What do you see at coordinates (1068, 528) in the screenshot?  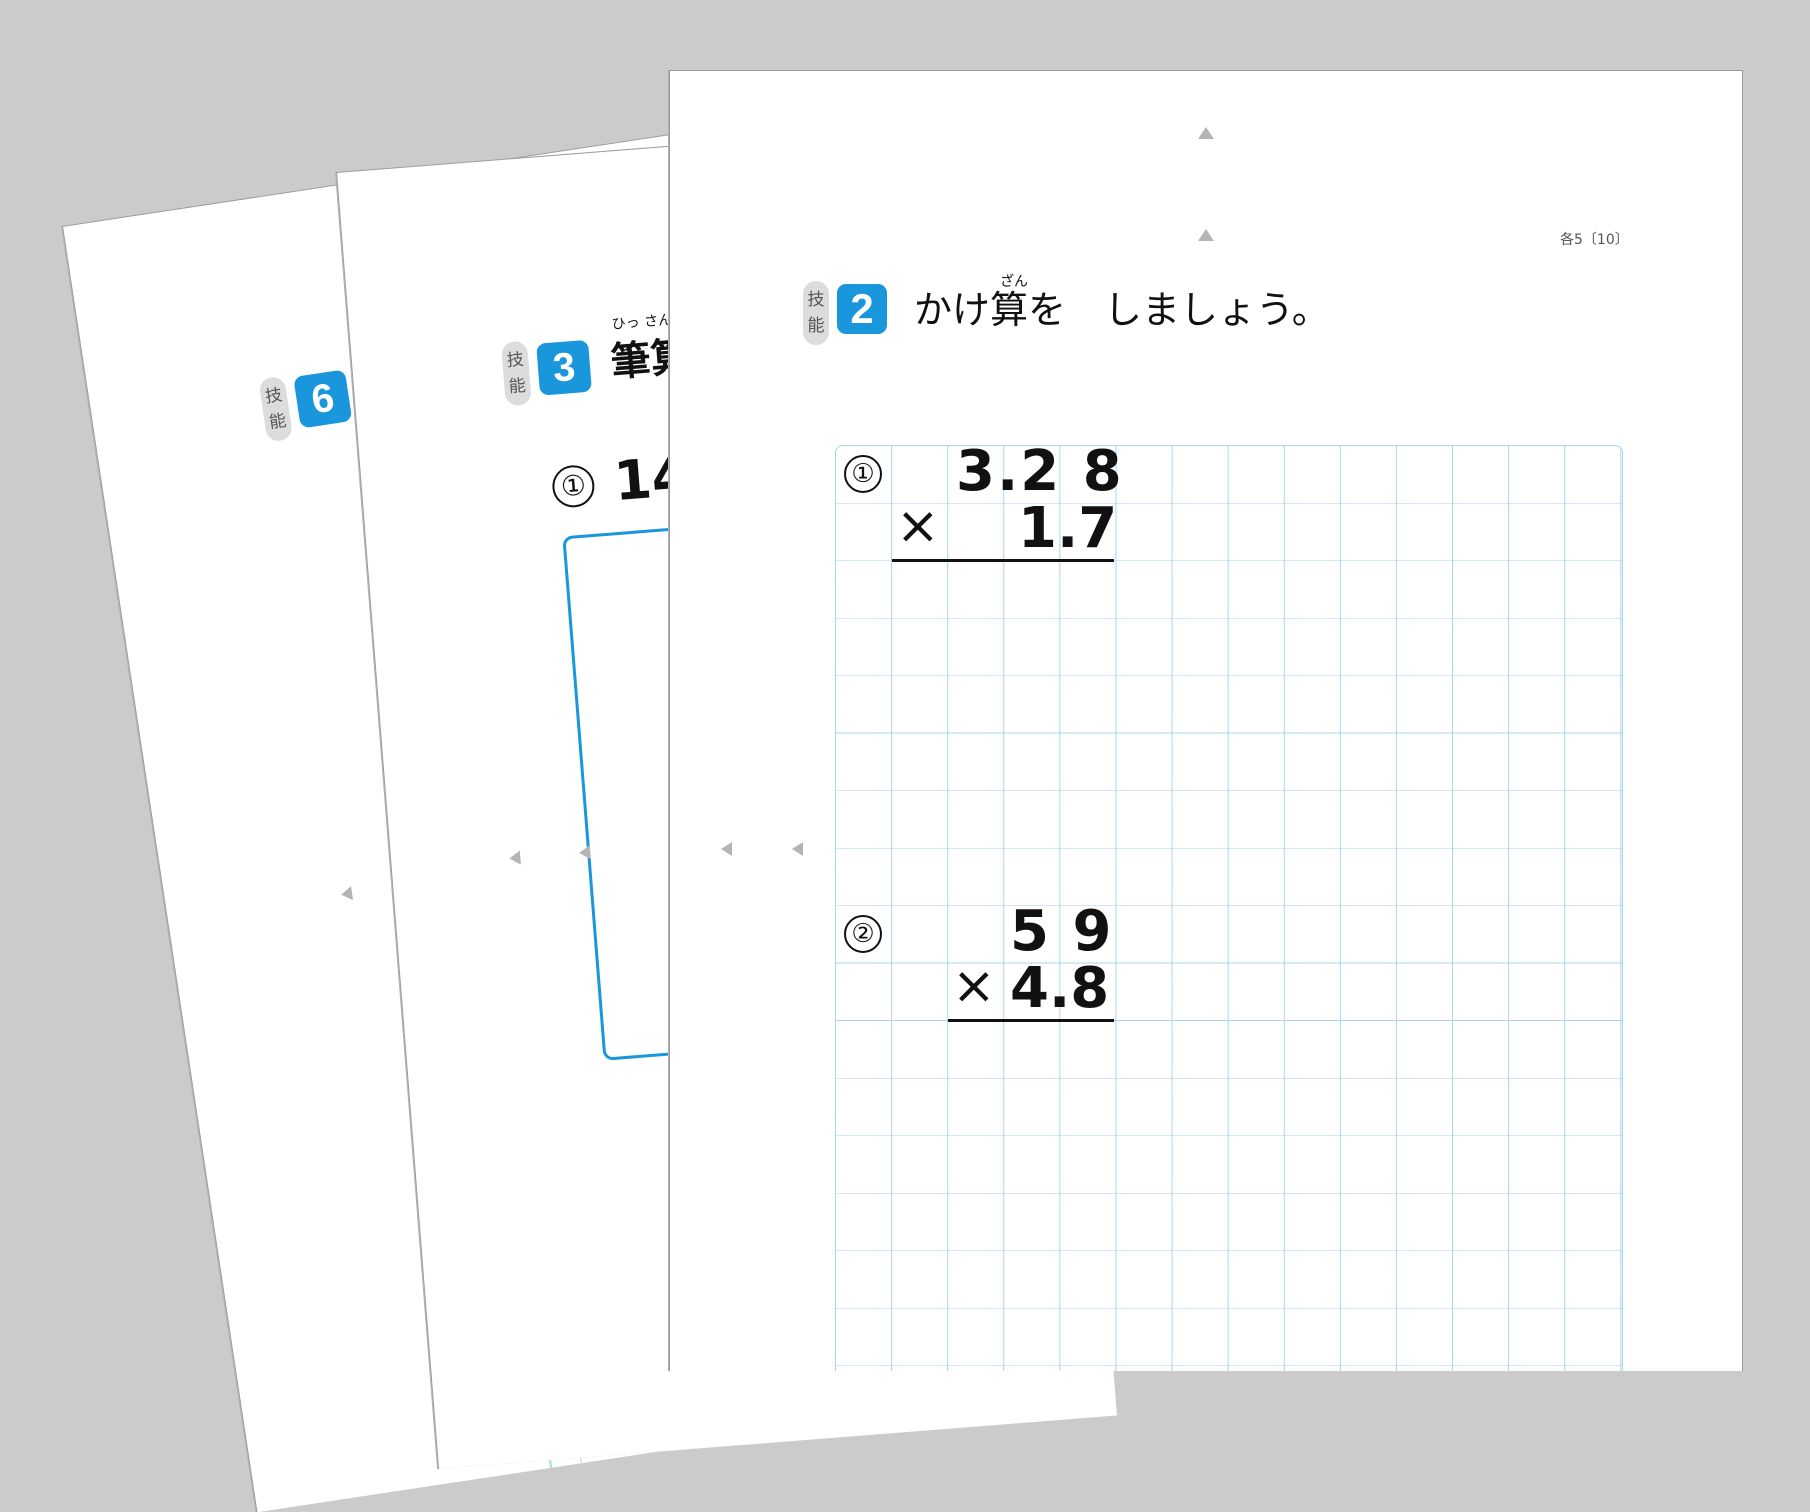 I see `multiplier: 1.7` at bounding box center [1068, 528].